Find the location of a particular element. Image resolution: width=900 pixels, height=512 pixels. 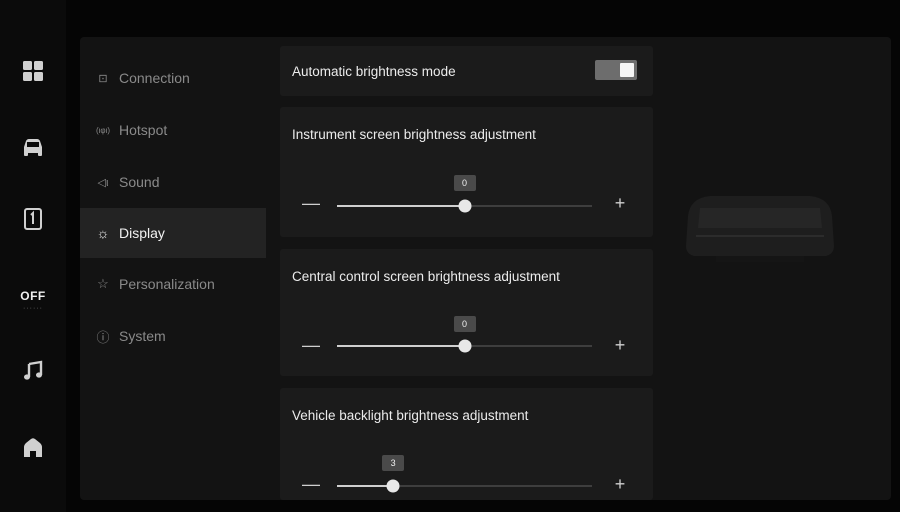

music-button is located at coordinates (33, 373).